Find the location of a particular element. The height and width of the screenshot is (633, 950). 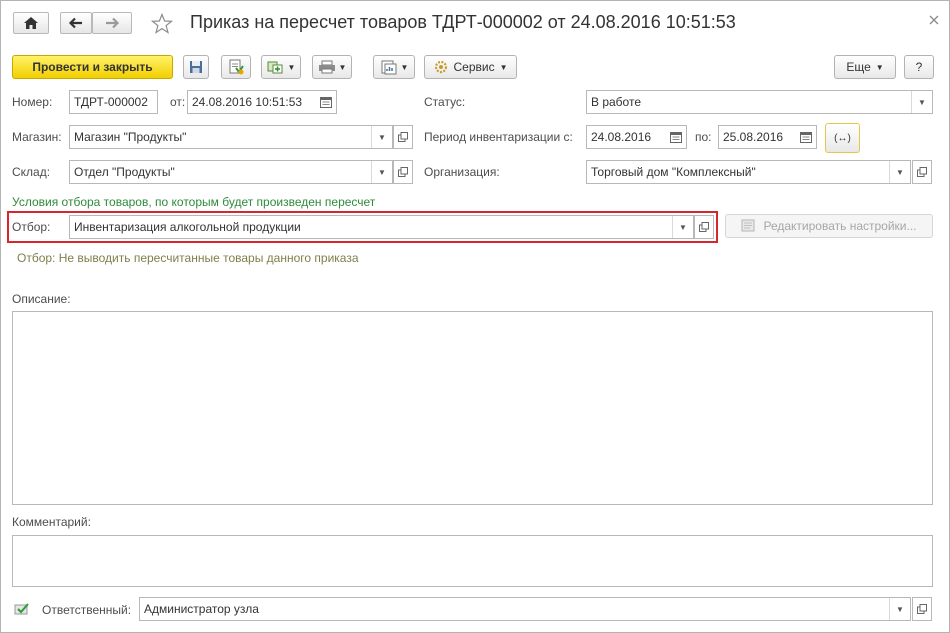

create-based-on-button: ▼ is located at coordinates (281, 67).